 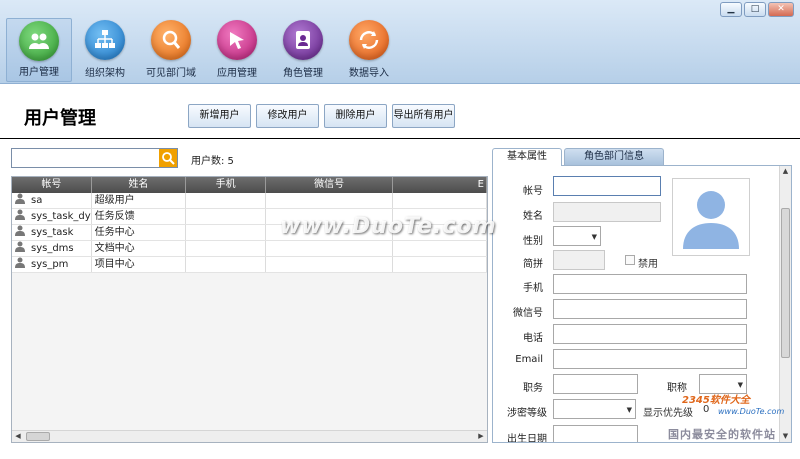 What do you see at coordinates (533, 338) in the screenshot?
I see `phone-label: 电话` at bounding box center [533, 338].